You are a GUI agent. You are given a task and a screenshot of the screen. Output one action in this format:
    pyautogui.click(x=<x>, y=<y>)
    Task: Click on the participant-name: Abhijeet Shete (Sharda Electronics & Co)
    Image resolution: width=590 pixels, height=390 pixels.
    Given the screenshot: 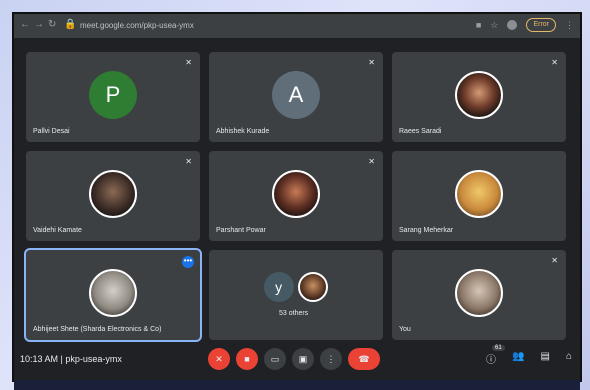 What is the action you would take?
    pyautogui.click(x=97, y=329)
    